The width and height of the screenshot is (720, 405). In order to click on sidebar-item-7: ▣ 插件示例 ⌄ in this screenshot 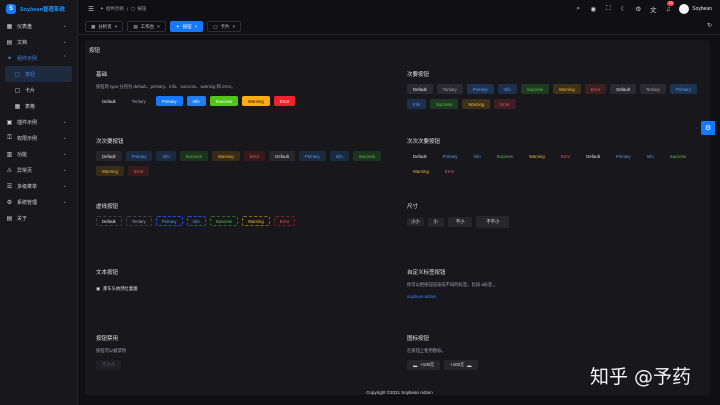, I will do `click(38, 122)`.